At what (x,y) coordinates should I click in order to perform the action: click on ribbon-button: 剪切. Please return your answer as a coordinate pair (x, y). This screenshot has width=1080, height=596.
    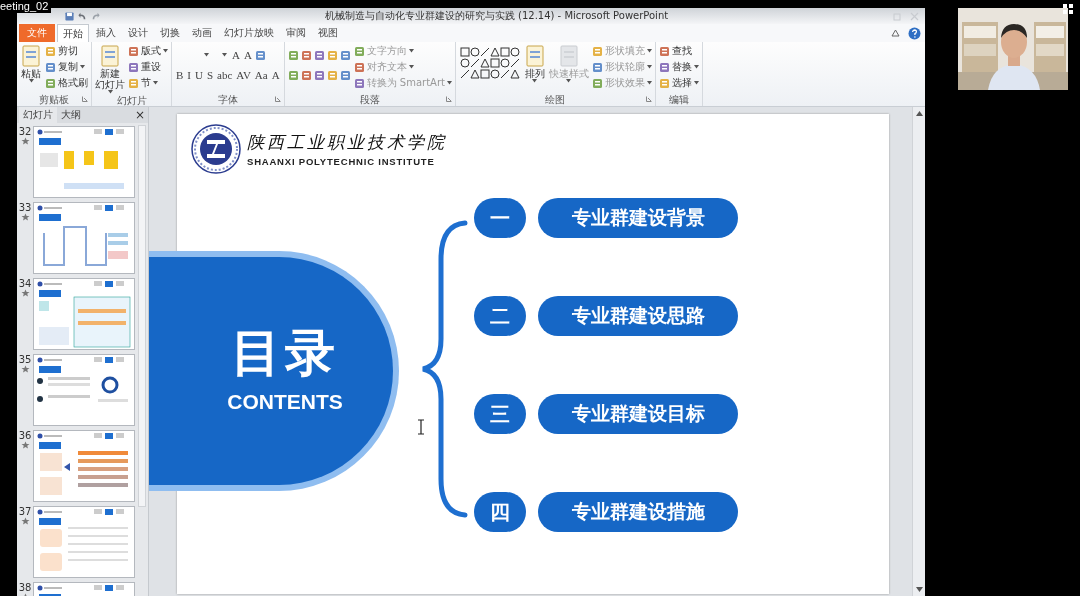
    Looking at the image, I should click on (66, 51).